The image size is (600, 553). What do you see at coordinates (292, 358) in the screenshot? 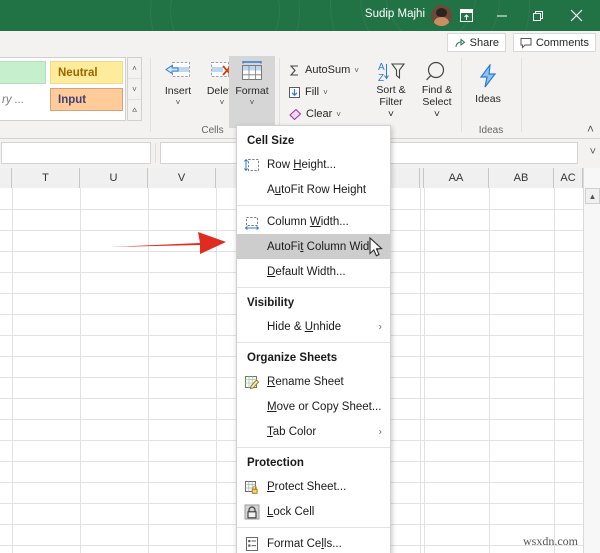
I see `menu-section-header-organize-sheets: Organize Sheets` at bounding box center [292, 358].